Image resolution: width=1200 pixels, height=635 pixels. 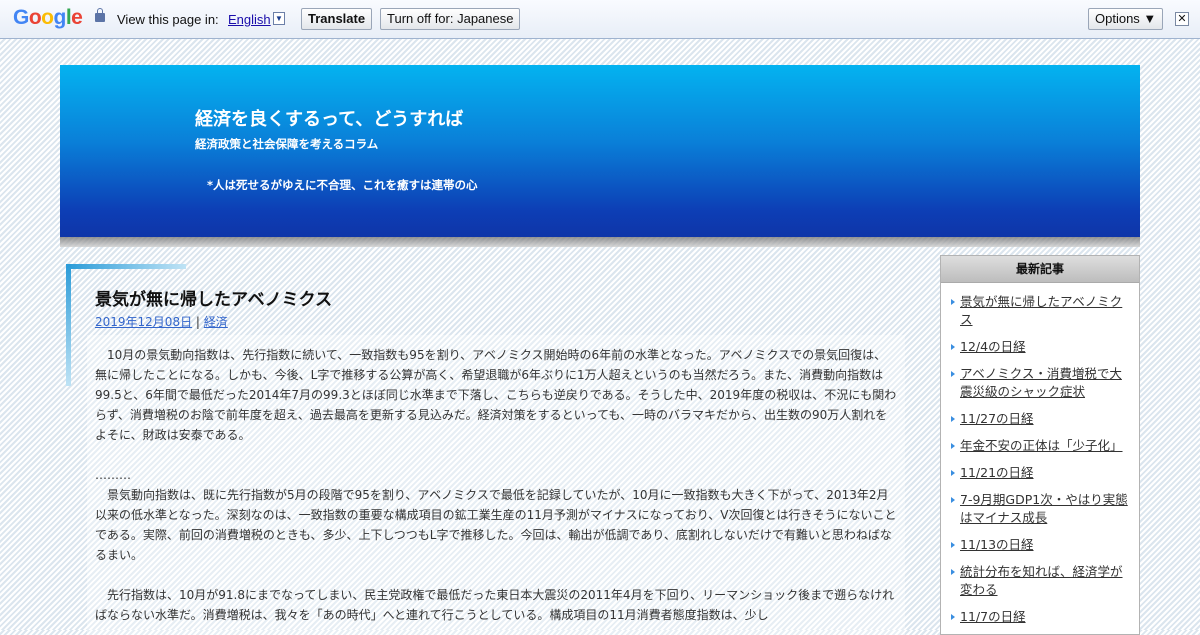 I want to click on post-meta: 2019年12月08日 | 経済, so click(x=161, y=321).